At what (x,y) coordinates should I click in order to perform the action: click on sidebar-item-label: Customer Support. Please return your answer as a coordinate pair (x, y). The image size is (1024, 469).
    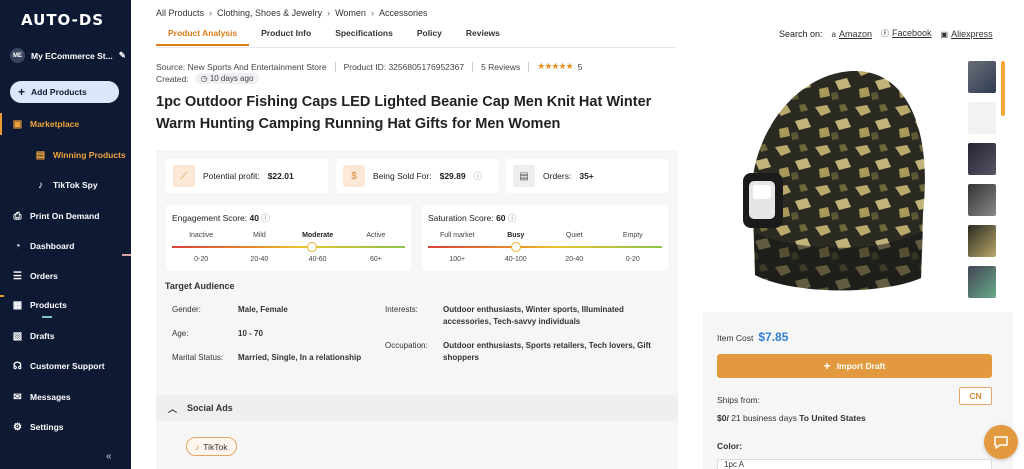
    Looking at the image, I should click on (67, 366).